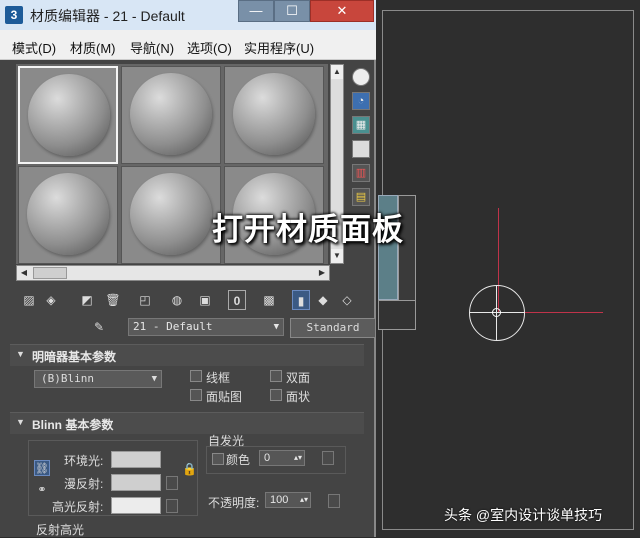 This screenshot has width=640, height=538. I want to click on wire-label: 线框, so click(218, 378).